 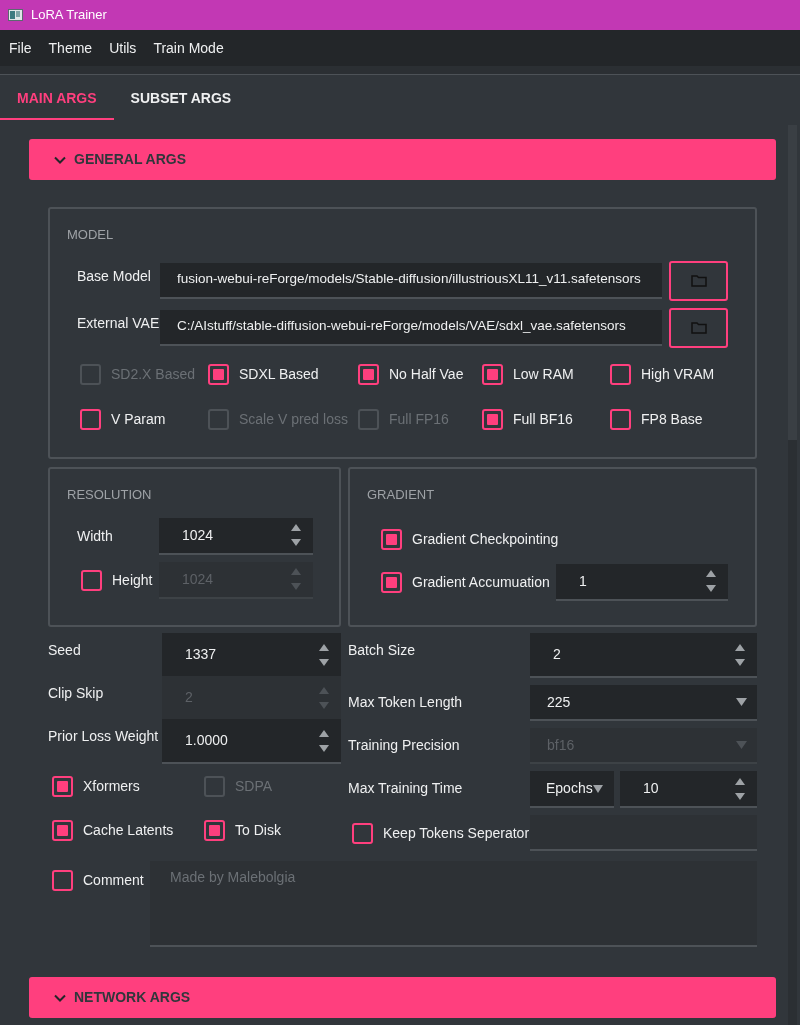 I want to click on number-field: 1024, so click(x=236, y=536).